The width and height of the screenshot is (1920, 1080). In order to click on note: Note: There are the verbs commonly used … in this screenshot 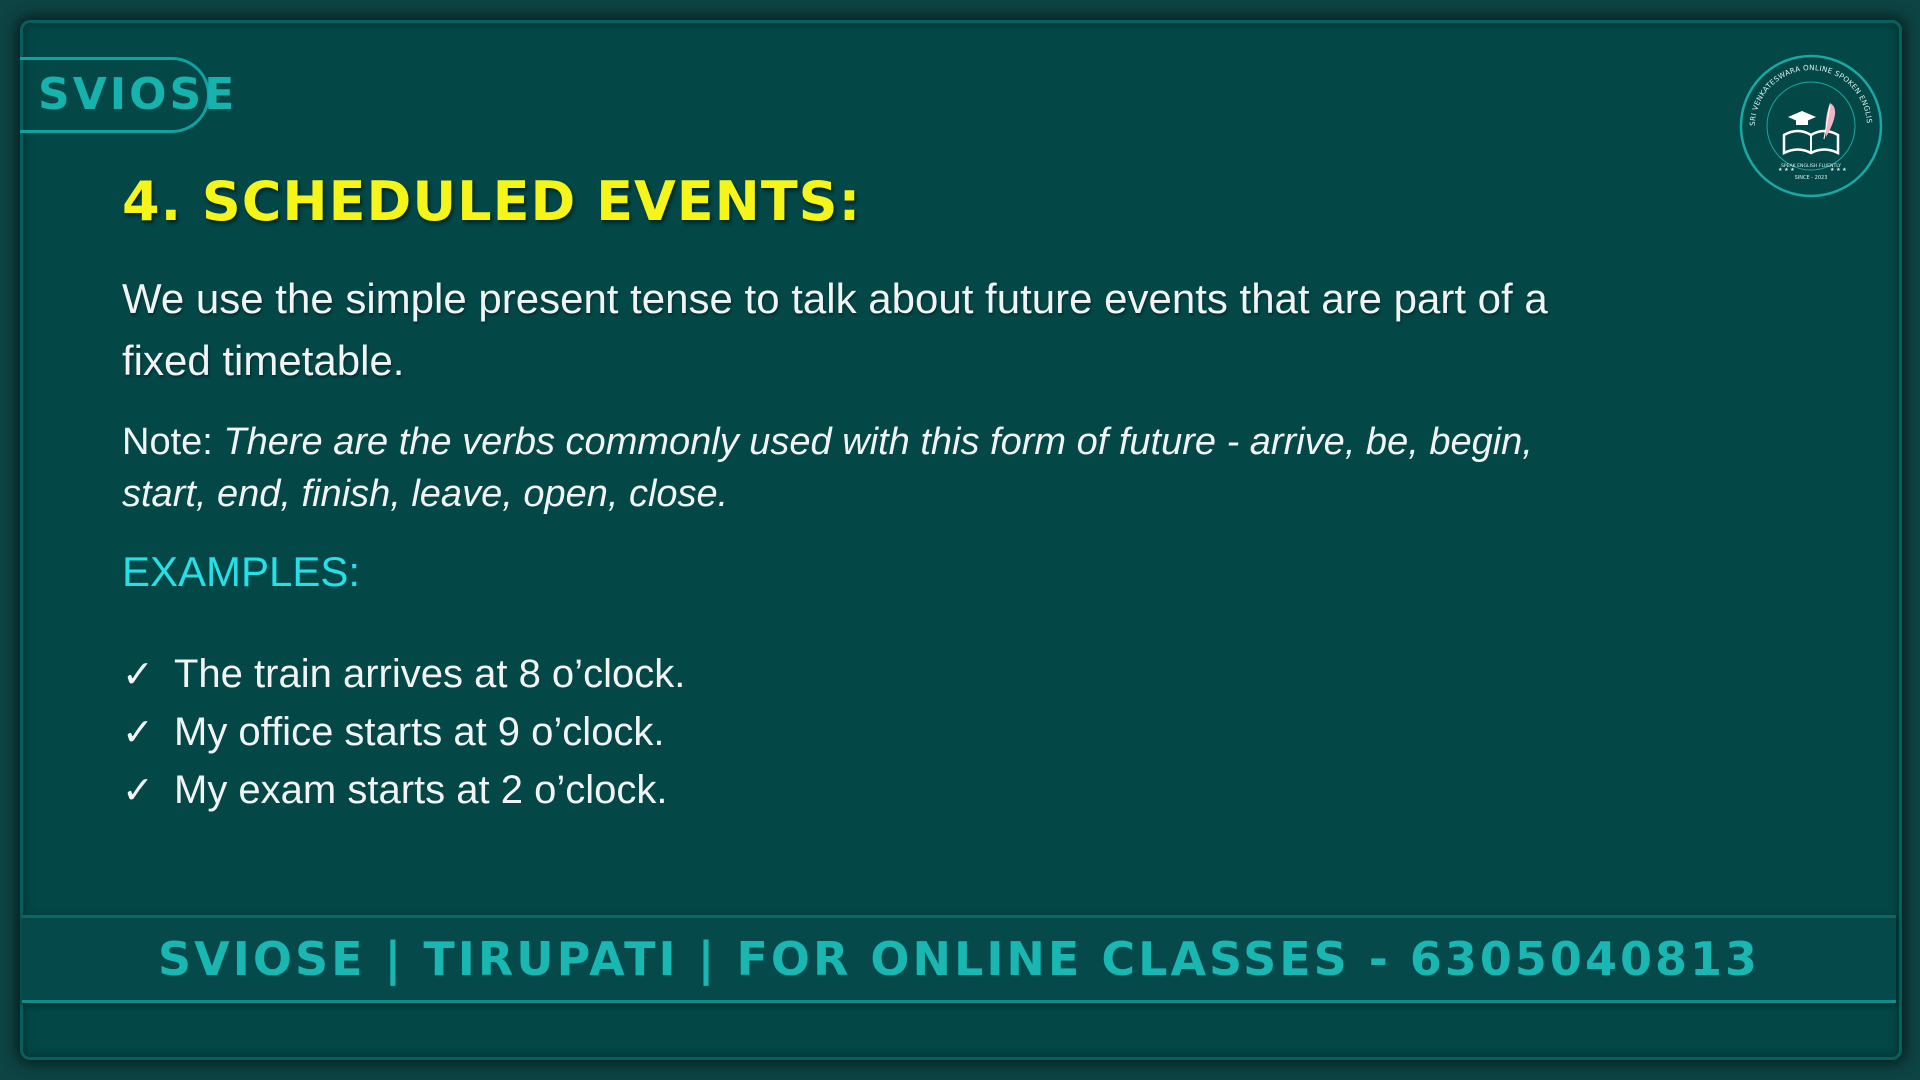, I will do `click(862, 468)`.